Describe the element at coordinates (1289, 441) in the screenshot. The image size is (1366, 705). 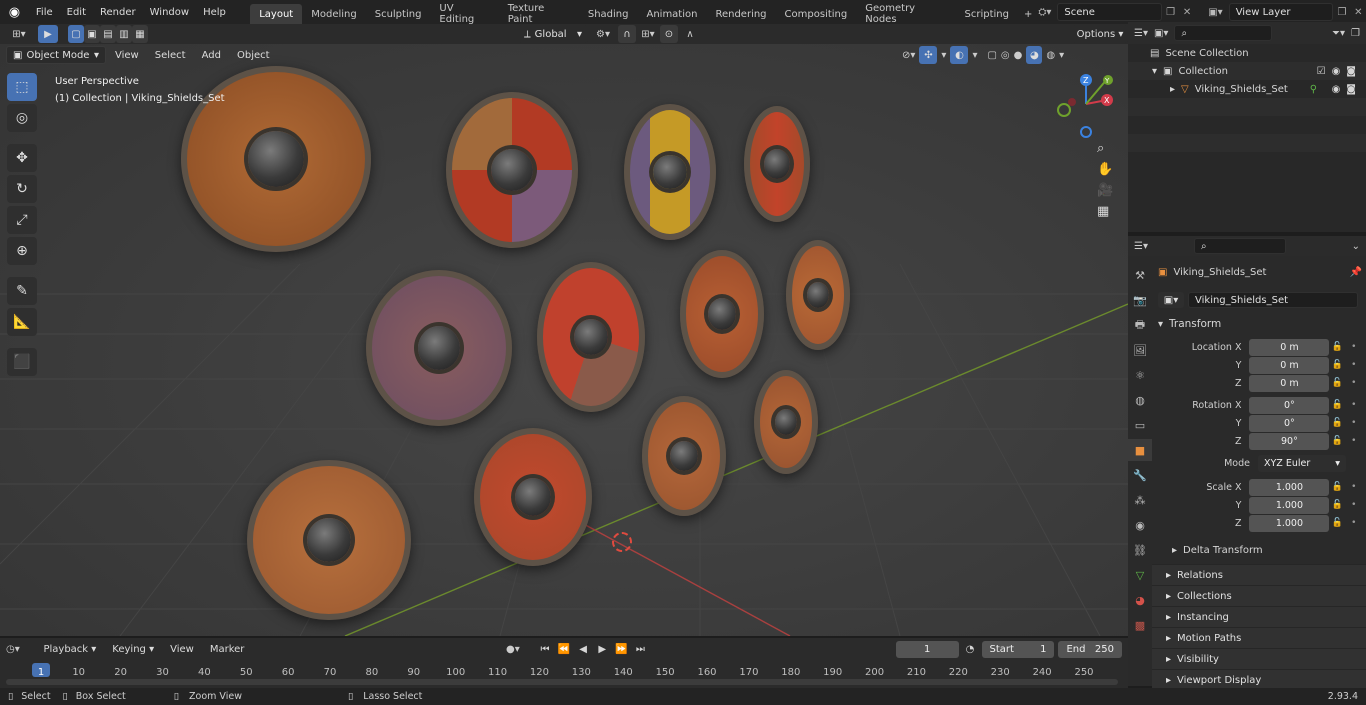
I see `rotation-z-field: 90°` at that location.